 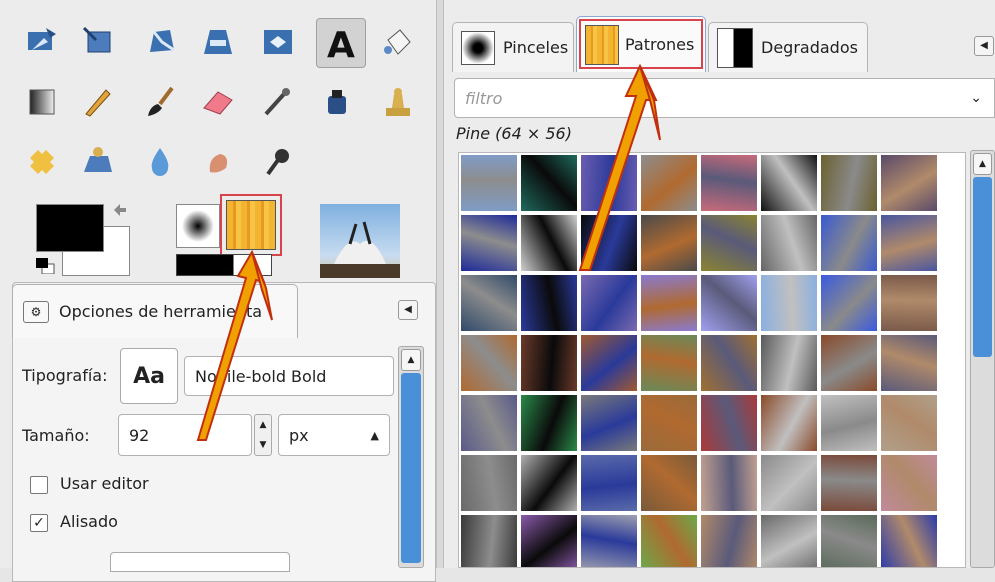 I want to click on default-colors-icon, so click(x=46, y=266).